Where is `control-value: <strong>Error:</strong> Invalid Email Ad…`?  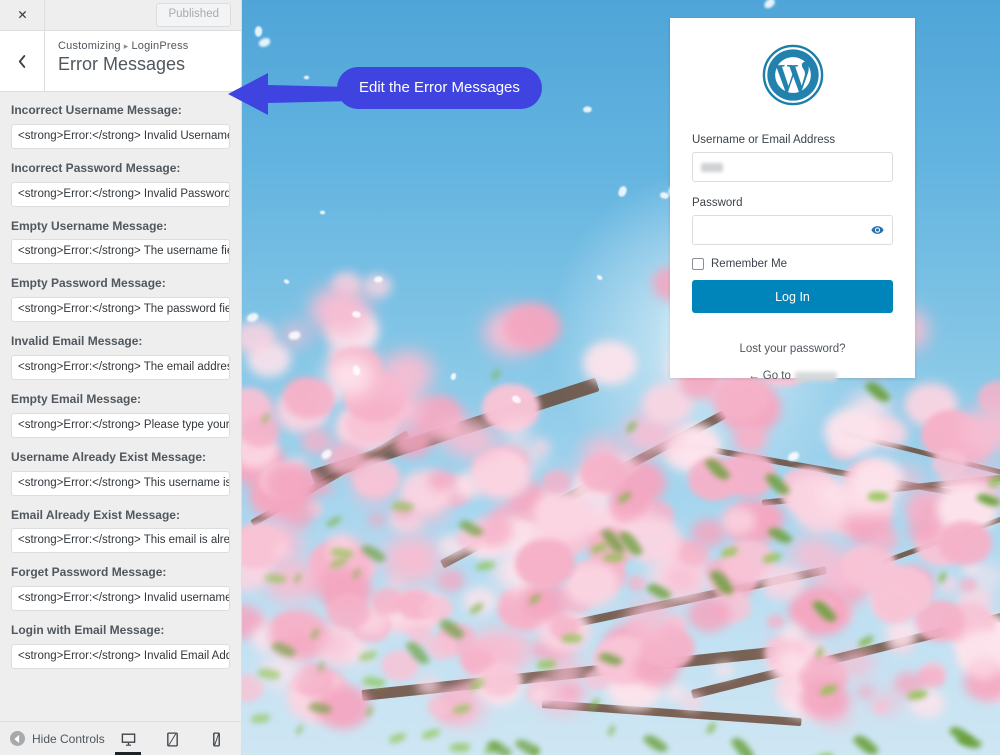
control-value: <strong>Error:</strong> Invalid Email Ad… is located at coordinates (123, 655).